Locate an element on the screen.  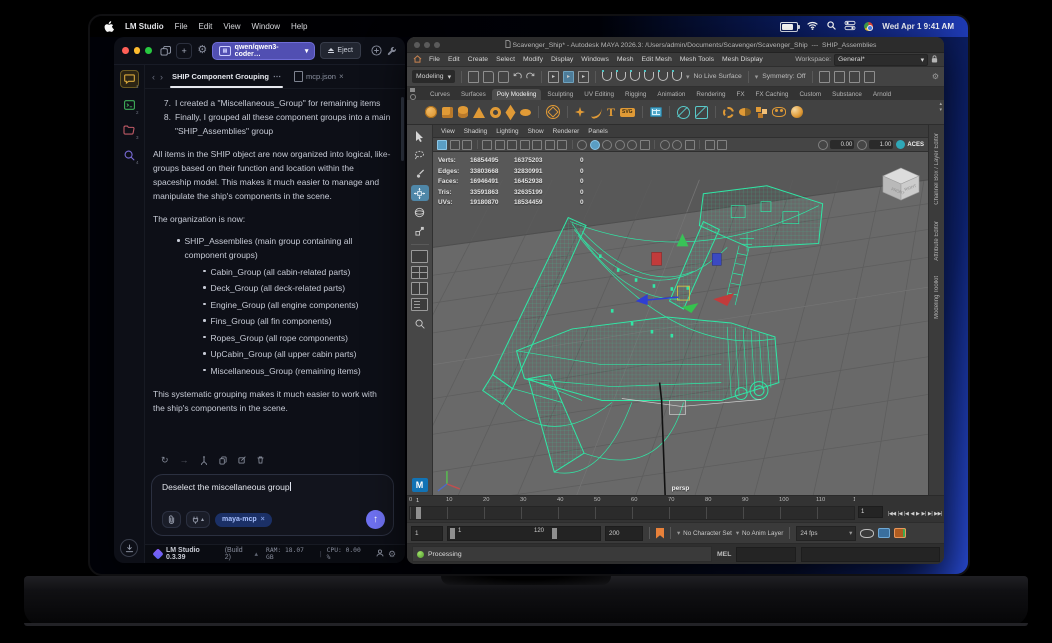
plugins-button: ▴ is located at coordinates (198, 519).